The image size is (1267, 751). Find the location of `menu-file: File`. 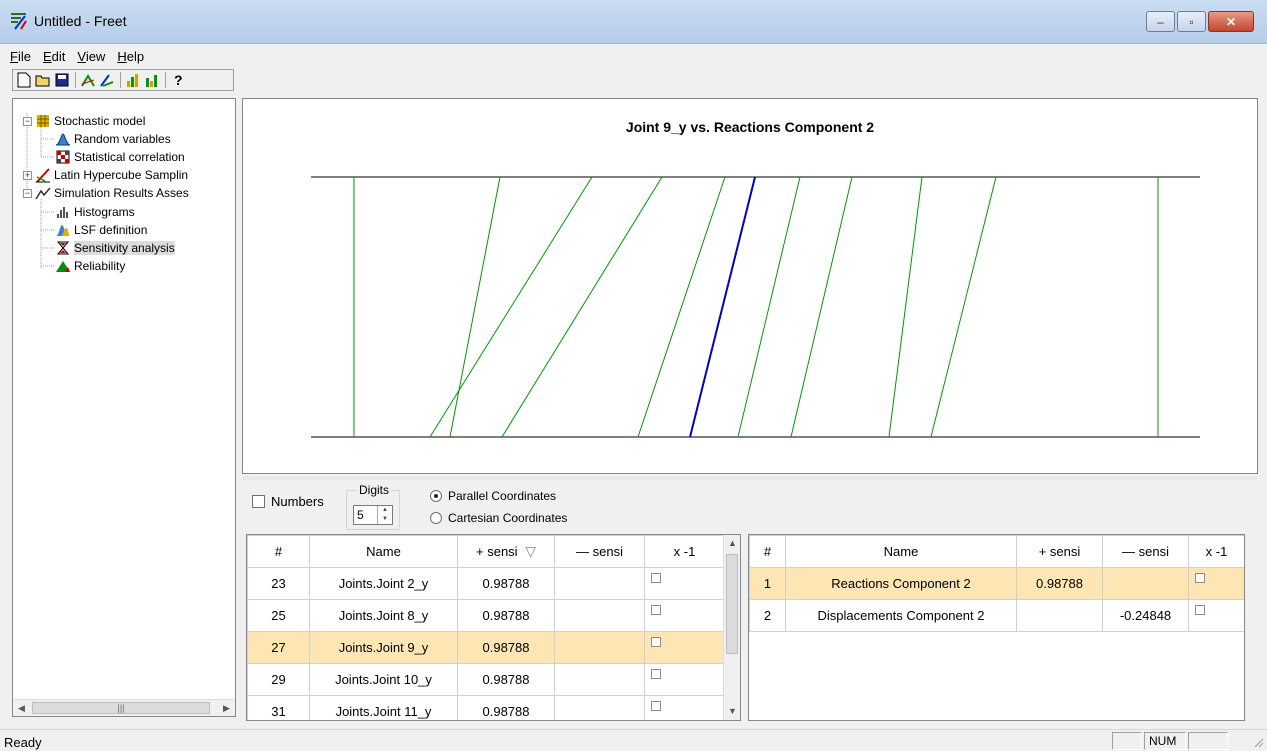

menu-file: File is located at coordinates (20, 56).